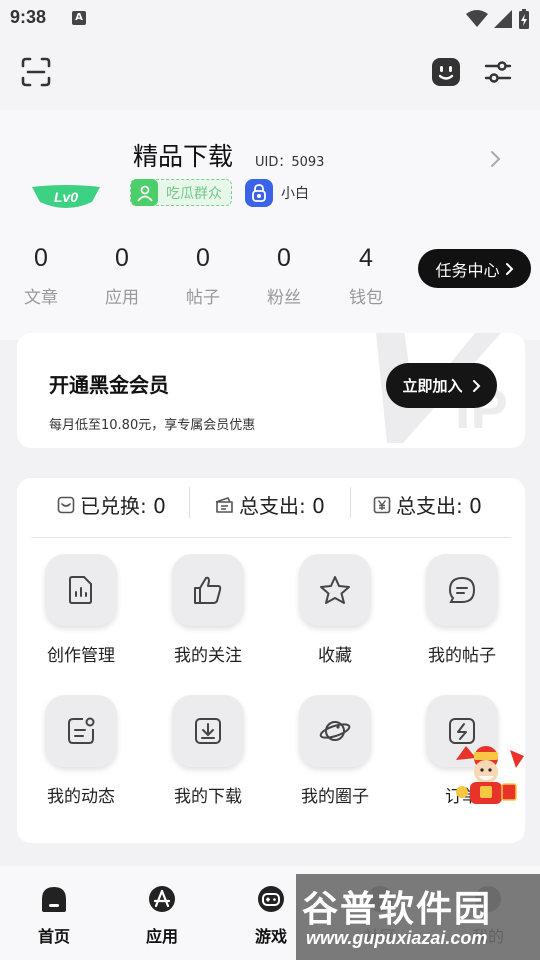  What do you see at coordinates (54, 915) in the screenshot?
I see `nav-home: 首页` at bounding box center [54, 915].